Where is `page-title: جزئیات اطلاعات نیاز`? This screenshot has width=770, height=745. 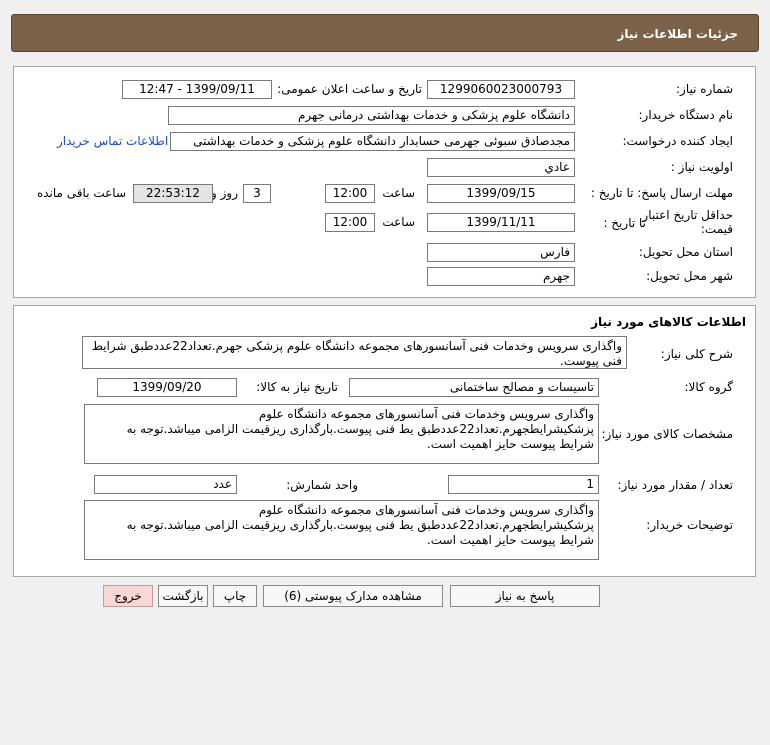
page-title: جزئیات اطلاعات نیاز is located at coordinates (677, 34).